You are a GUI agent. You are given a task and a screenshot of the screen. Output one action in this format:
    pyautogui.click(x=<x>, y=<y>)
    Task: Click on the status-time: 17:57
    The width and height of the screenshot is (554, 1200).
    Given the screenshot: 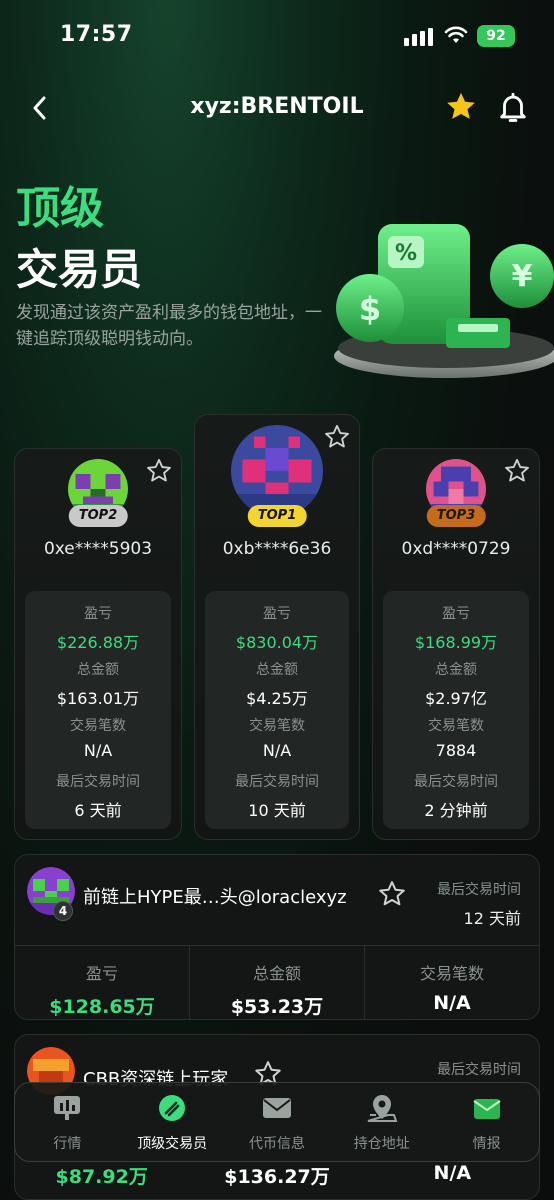 What is the action you would take?
    pyautogui.click(x=96, y=34)
    